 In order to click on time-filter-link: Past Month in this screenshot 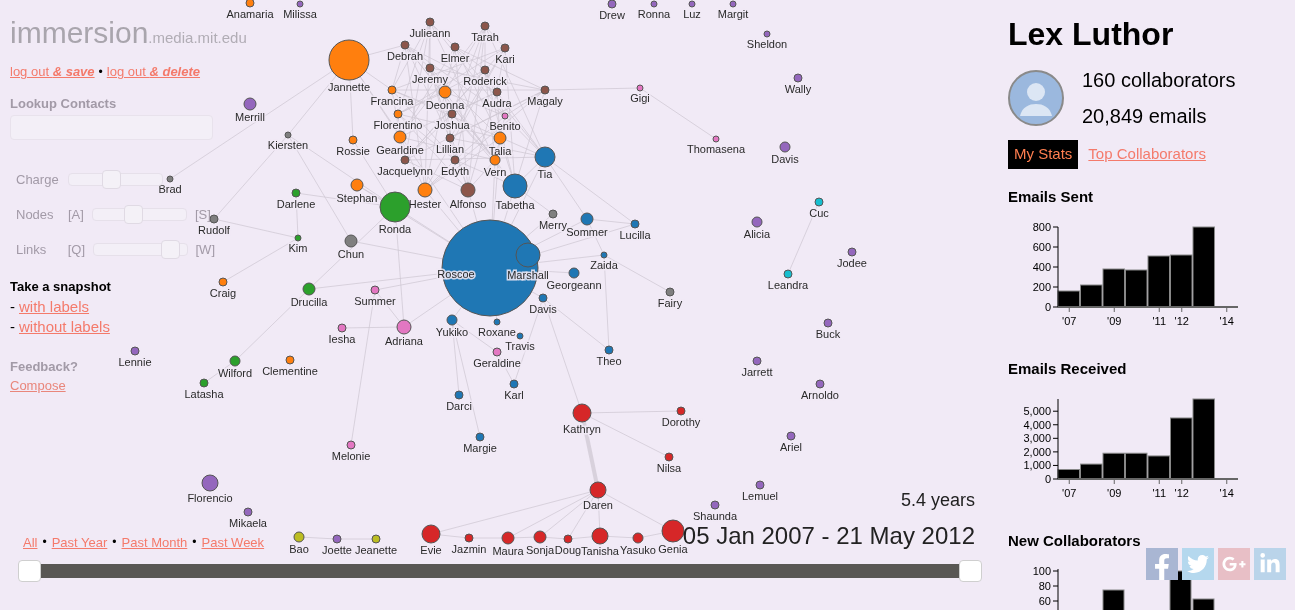, I will do `click(154, 542)`.